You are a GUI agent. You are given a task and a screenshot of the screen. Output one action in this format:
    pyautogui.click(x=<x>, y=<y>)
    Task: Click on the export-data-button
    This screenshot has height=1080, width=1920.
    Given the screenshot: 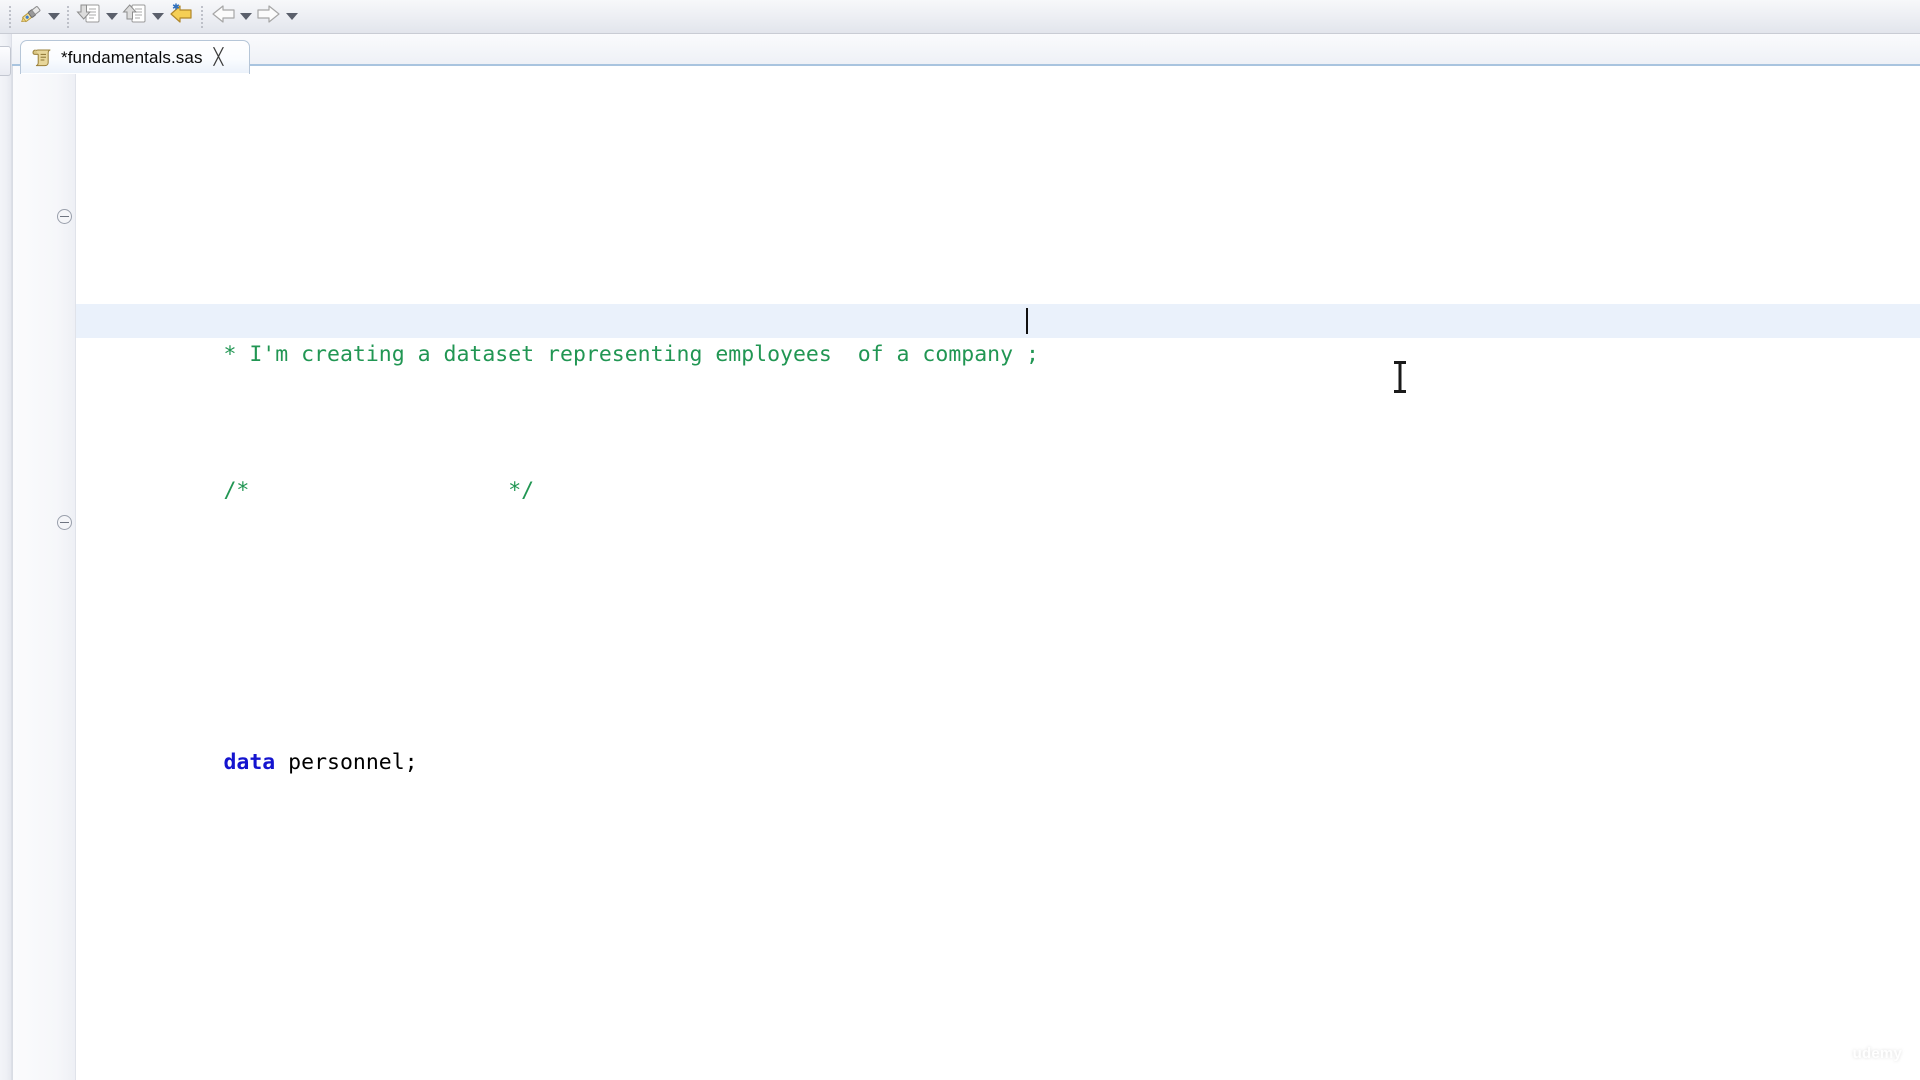 What is the action you would take?
    pyautogui.click(x=135, y=17)
    